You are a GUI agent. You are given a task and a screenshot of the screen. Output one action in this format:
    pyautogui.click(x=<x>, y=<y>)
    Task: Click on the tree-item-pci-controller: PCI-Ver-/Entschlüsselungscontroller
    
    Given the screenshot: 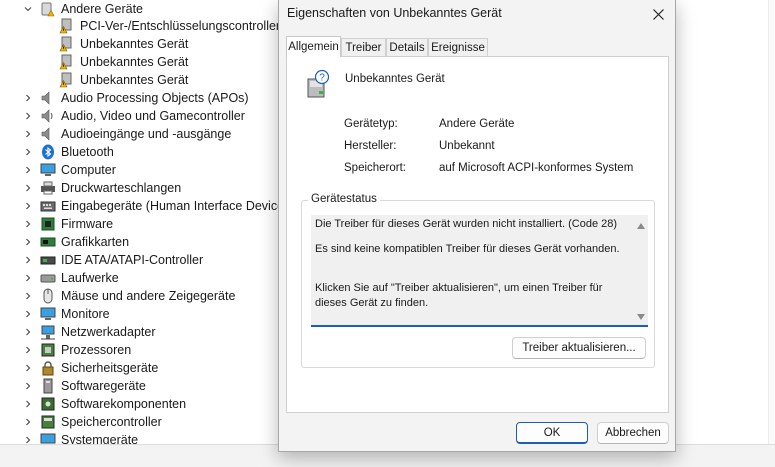 What is the action you would take?
    pyautogui.click(x=150, y=26)
    